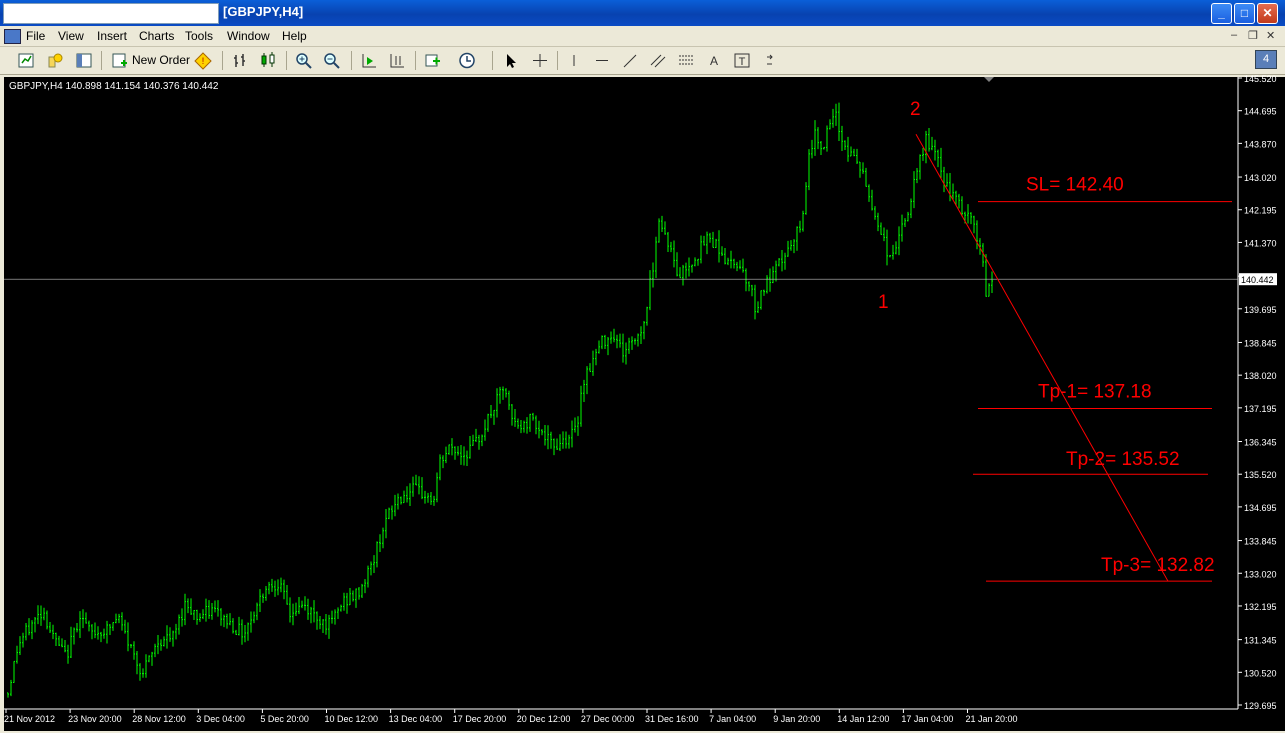 The height and width of the screenshot is (733, 1285). What do you see at coordinates (35, 36) in the screenshot?
I see `menu-file: File` at bounding box center [35, 36].